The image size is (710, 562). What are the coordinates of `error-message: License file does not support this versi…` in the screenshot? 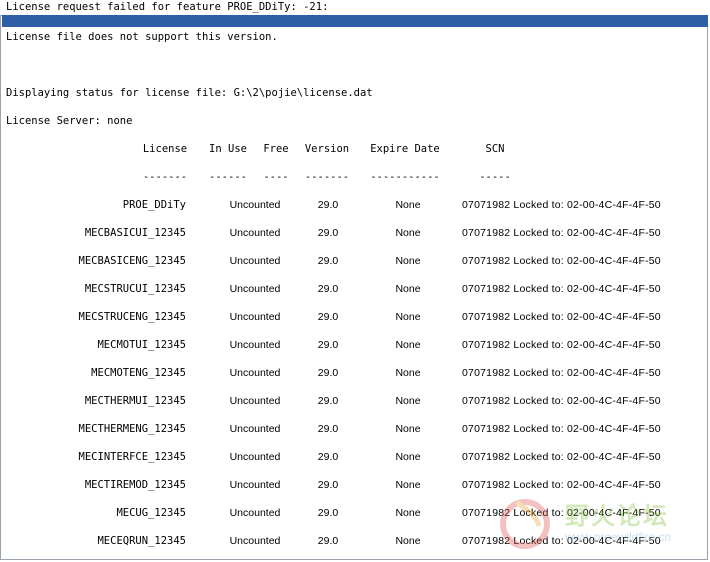 It's located at (142, 37).